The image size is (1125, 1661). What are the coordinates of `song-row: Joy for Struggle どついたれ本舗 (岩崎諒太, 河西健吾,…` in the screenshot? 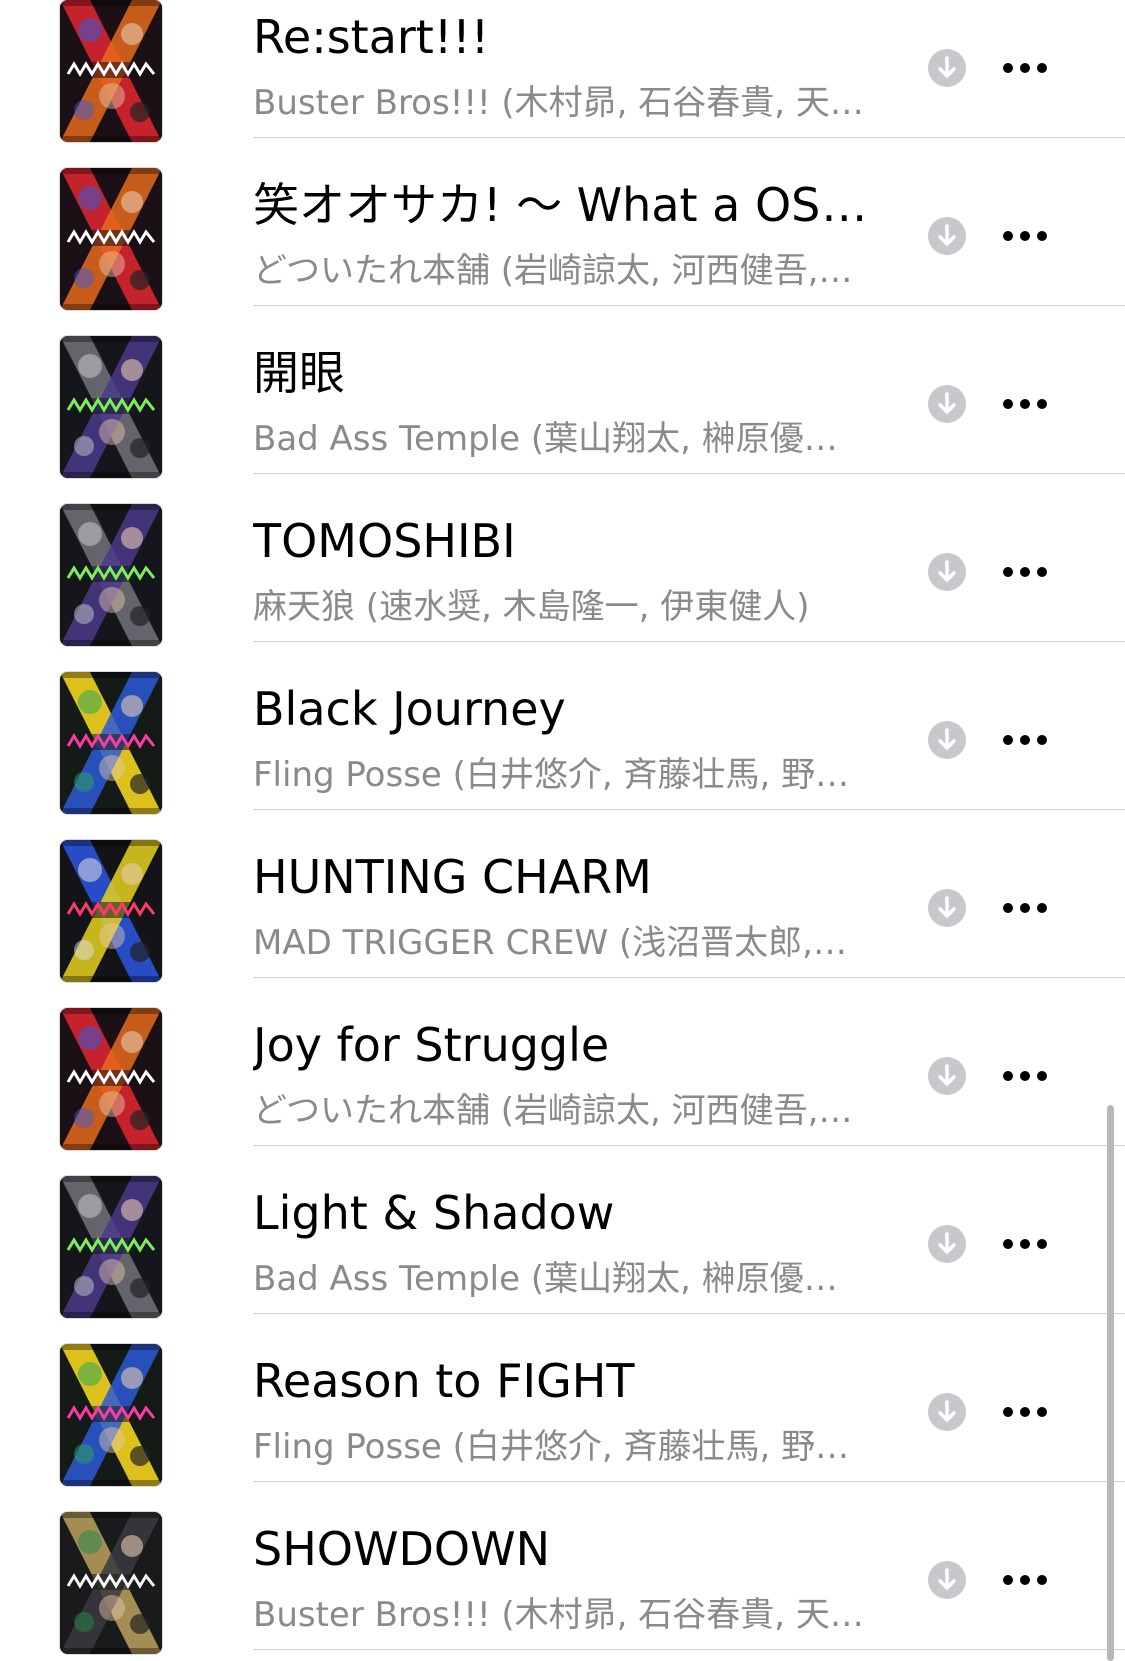 It's located at (562, 1064).